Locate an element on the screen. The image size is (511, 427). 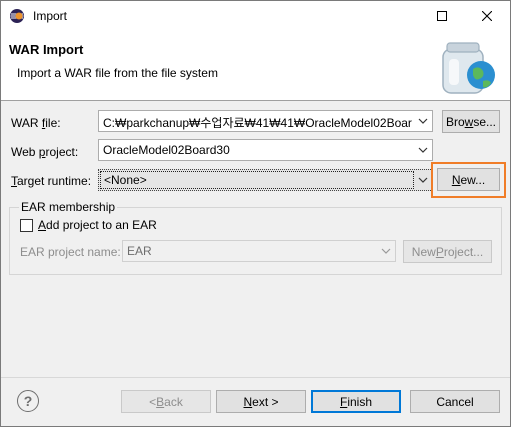
footer-divider is located at coordinates (255, 377).